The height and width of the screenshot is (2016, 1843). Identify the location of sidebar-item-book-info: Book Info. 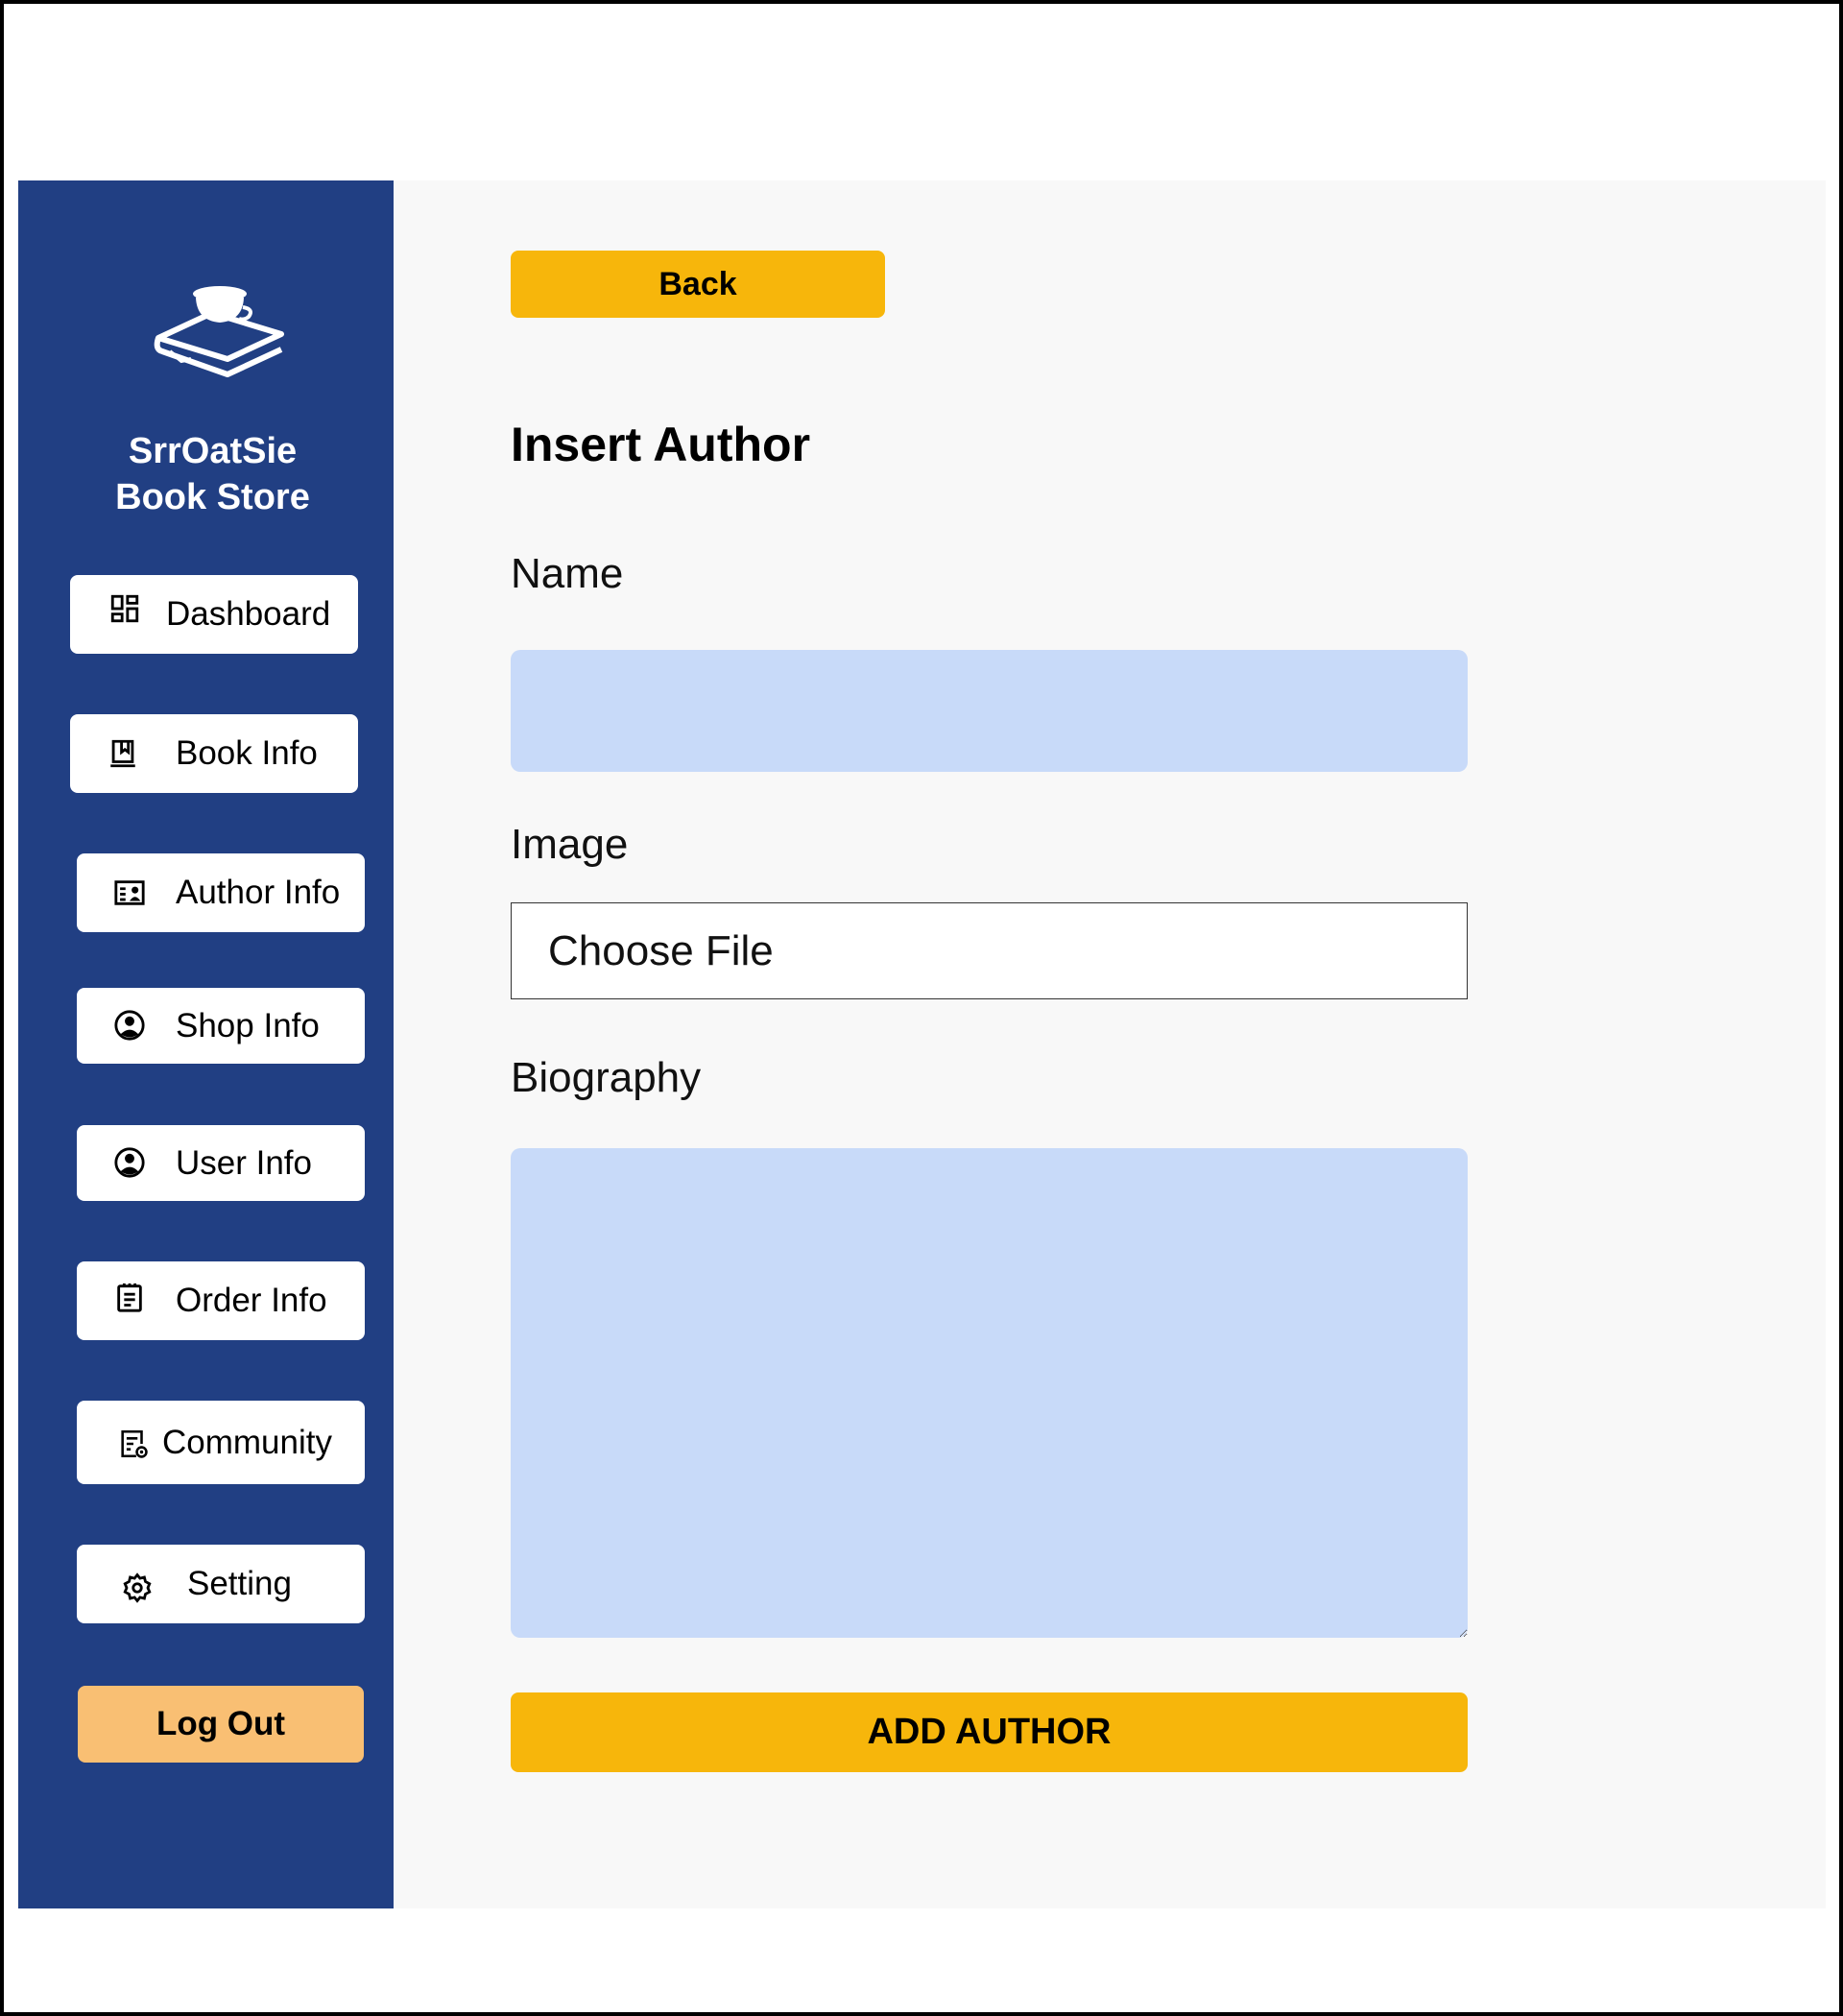
(214, 753).